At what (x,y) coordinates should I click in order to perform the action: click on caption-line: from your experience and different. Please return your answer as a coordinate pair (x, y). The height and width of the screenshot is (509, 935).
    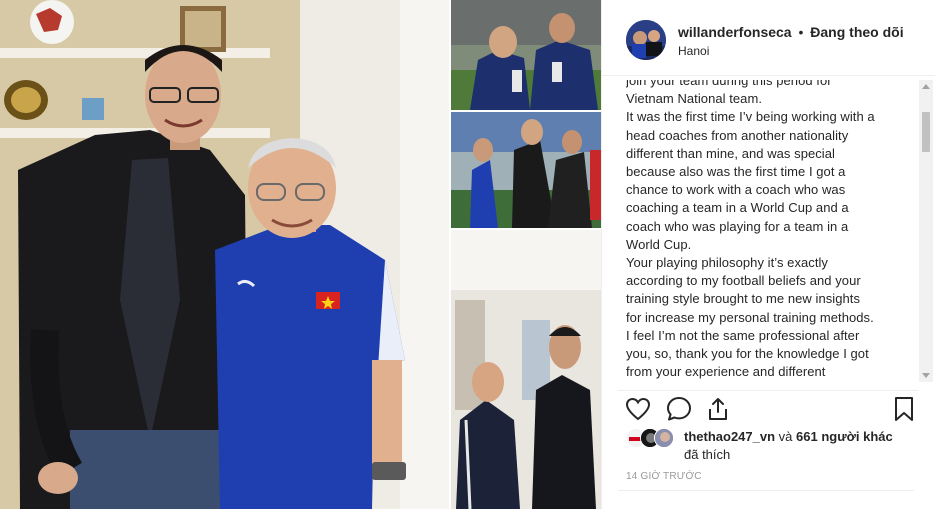
    Looking at the image, I should click on (726, 372).